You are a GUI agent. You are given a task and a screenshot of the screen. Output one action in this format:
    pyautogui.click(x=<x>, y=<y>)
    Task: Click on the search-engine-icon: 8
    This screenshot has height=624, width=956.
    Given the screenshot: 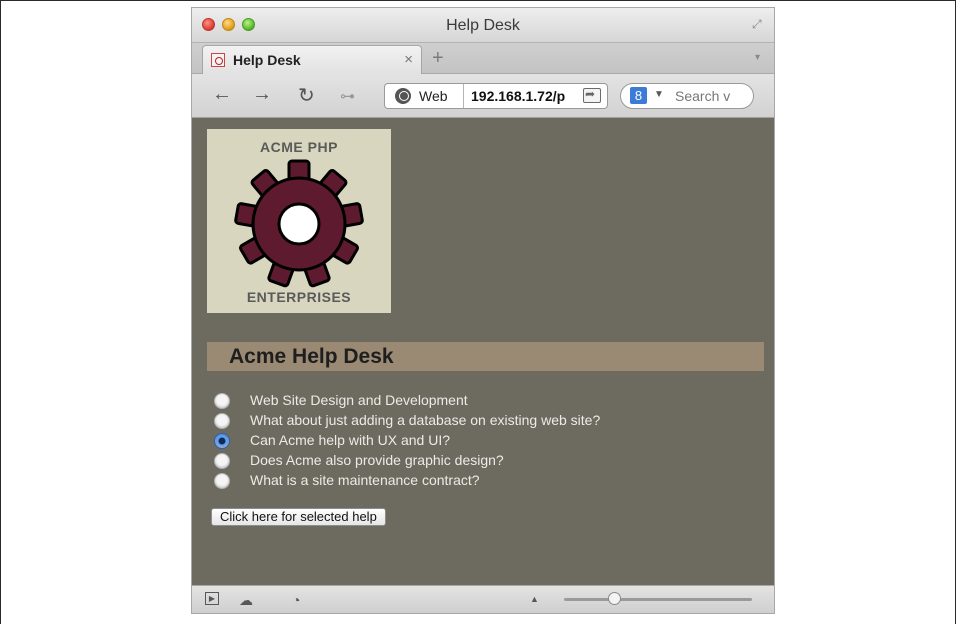 What is the action you would take?
    pyautogui.click(x=638, y=95)
    